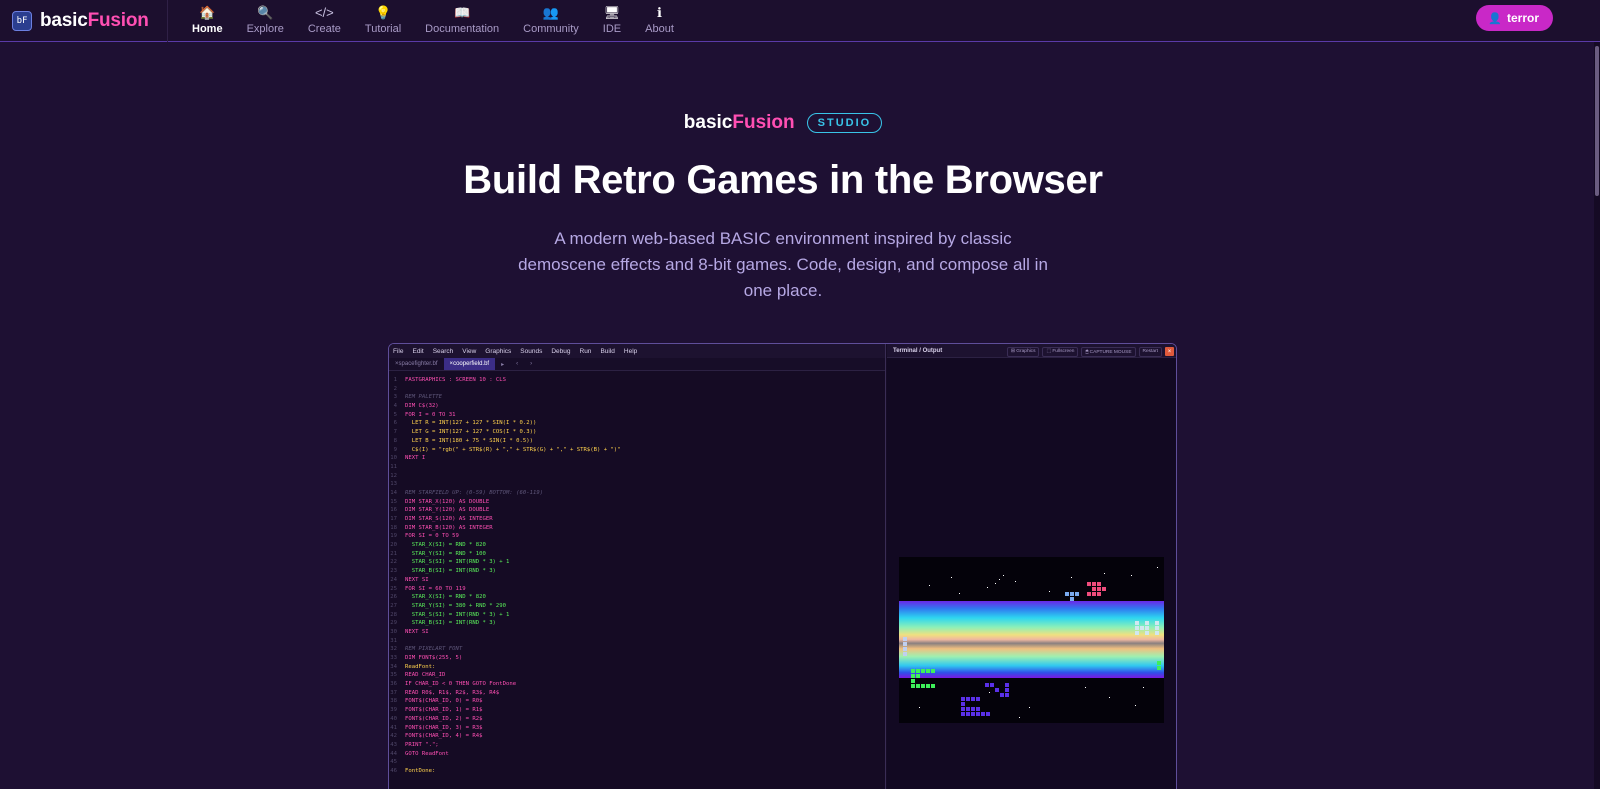  What do you see at coordinates (1150, 352) in the screenshot?
I see `terminal-button: Restart` at bounding box center [1150, 352].